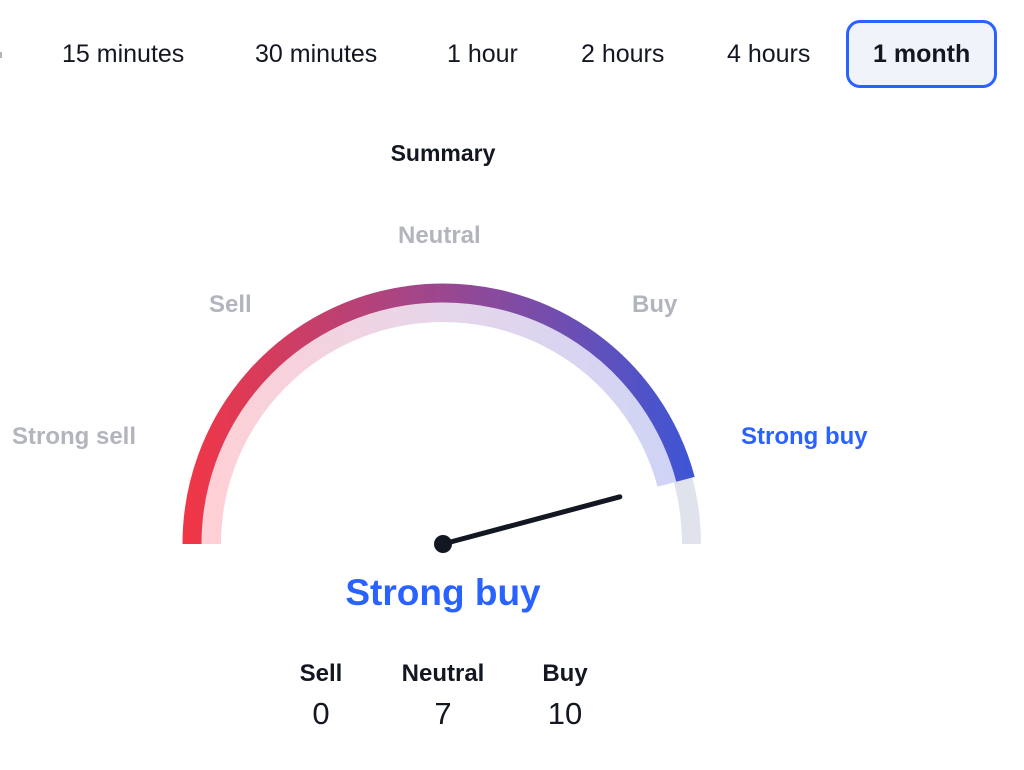 The image size is (1024, 770). I want to click on count-value: 0, so click(321, 713).